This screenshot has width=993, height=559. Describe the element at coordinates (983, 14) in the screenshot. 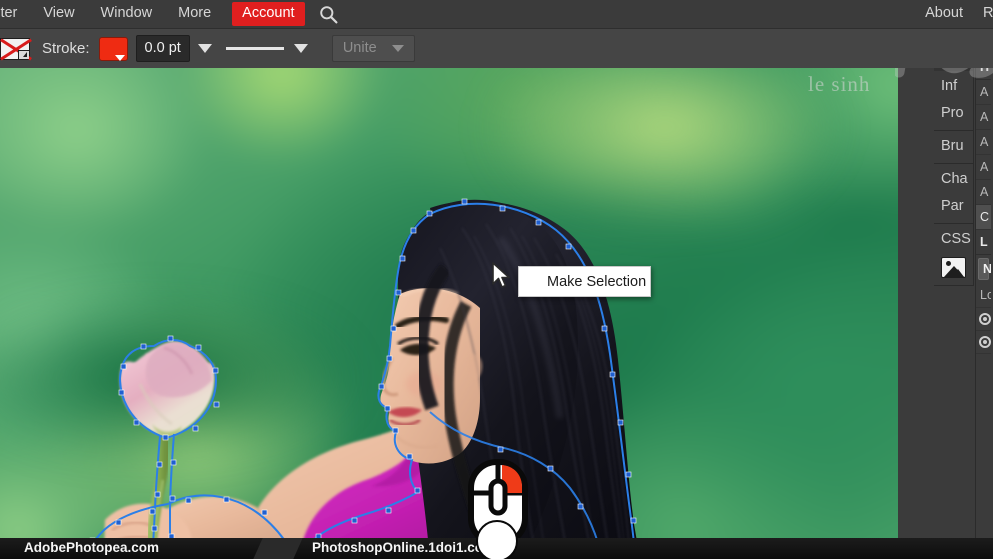

I see `menu-report: R` at that location.